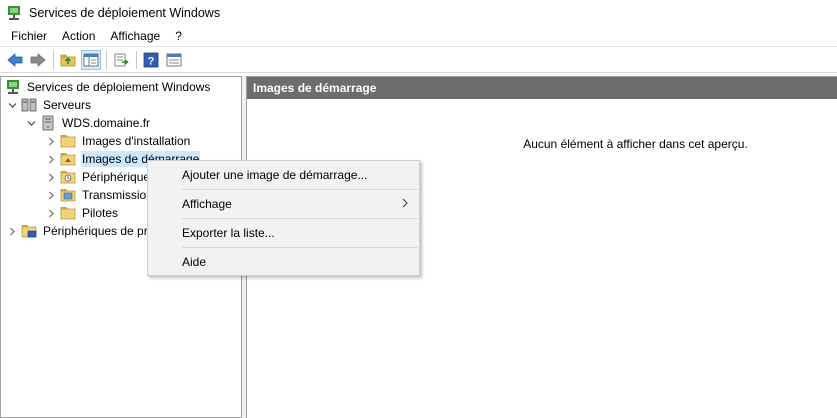 The image size is (837, 418). What do you see at coordinates (67, 105) in the screenshot?
I see `tree-label-servers: Serveurs` at bounding box center [67, 105].